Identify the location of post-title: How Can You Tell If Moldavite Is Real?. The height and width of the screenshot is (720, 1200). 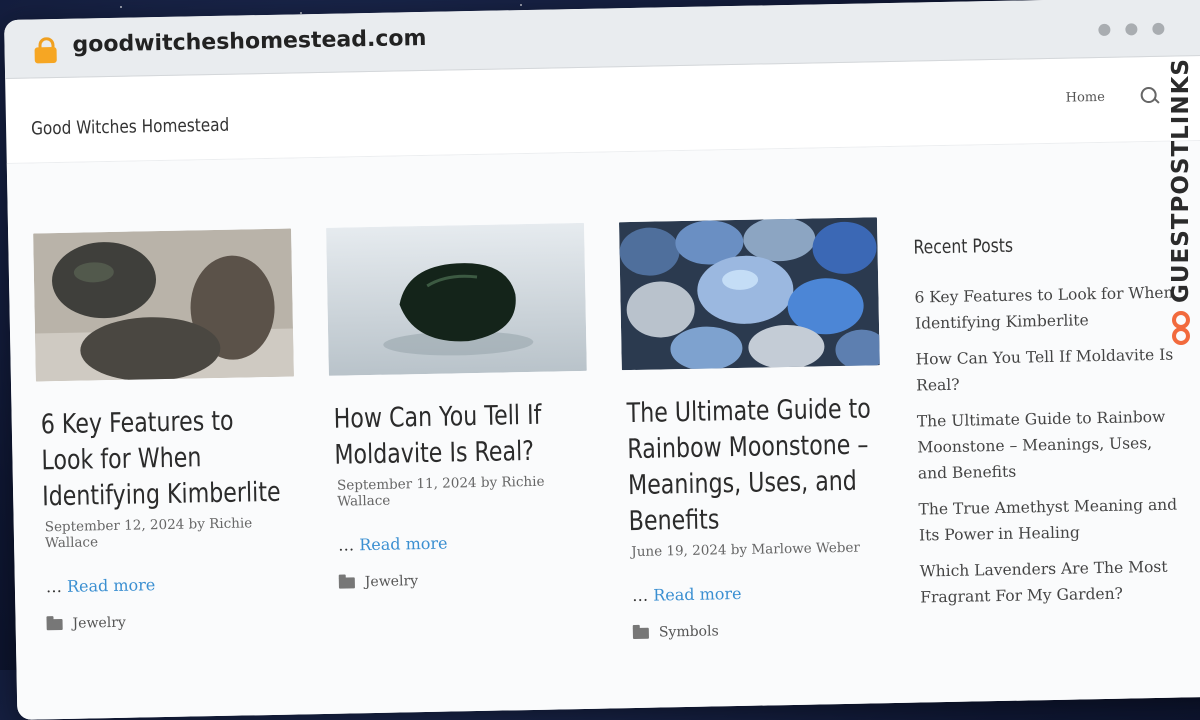
(456, 435).